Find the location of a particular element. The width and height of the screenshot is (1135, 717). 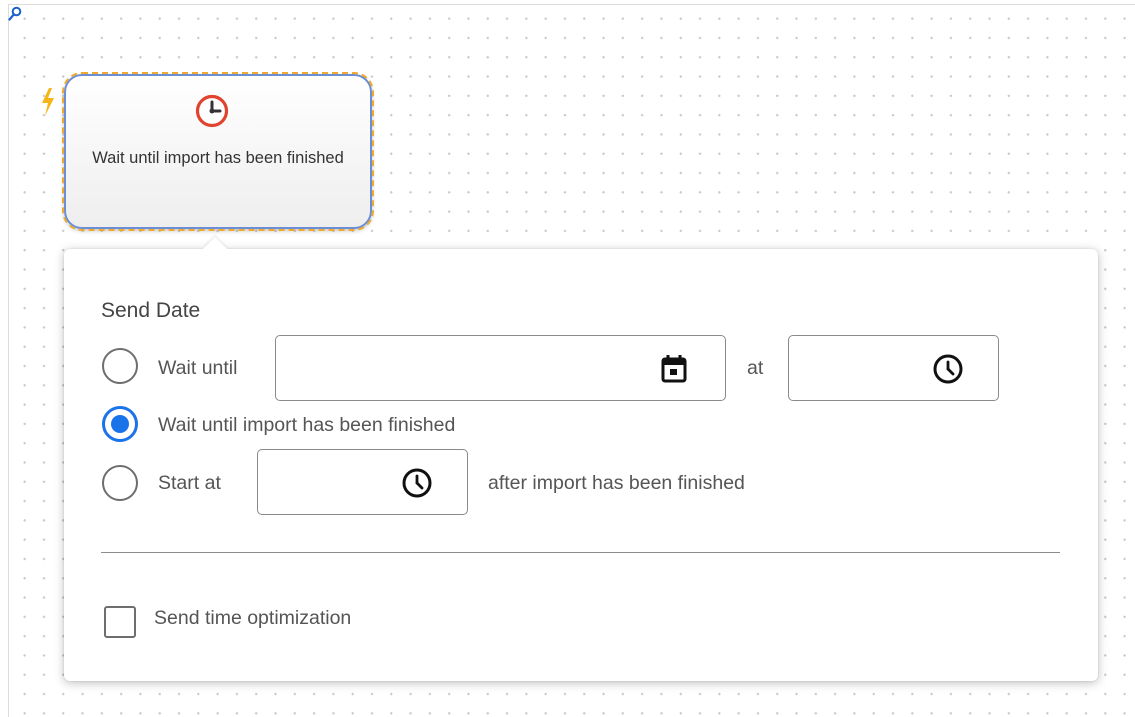

start-at-time-field is located at coordinates (362, 482).